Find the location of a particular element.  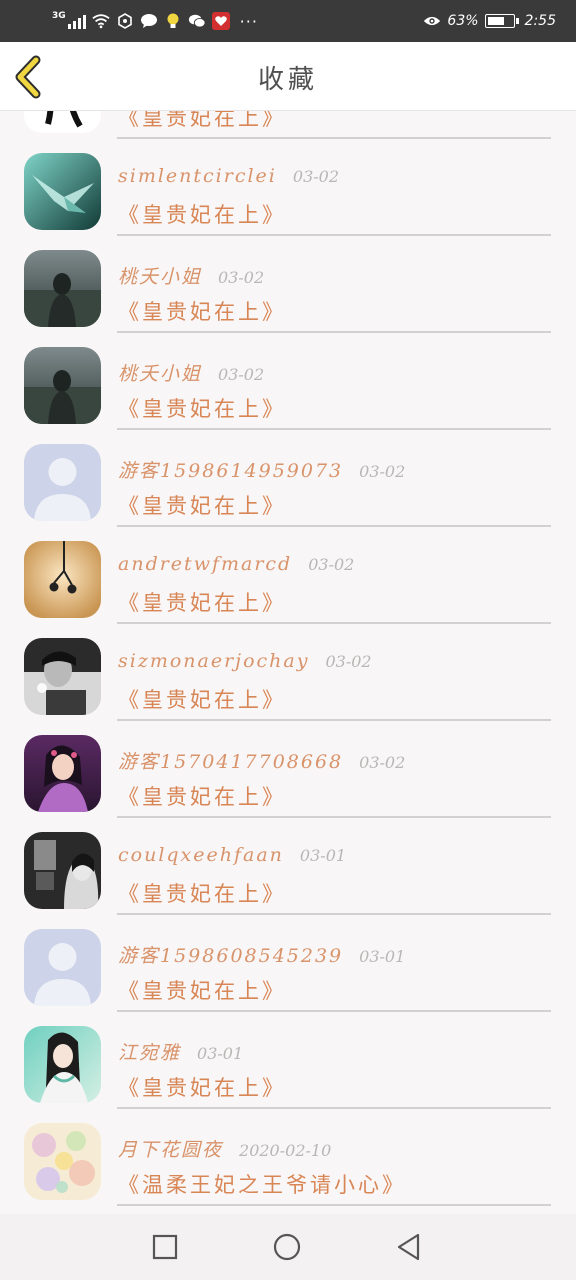

earphones-icon is located at coordinates (62, 579).